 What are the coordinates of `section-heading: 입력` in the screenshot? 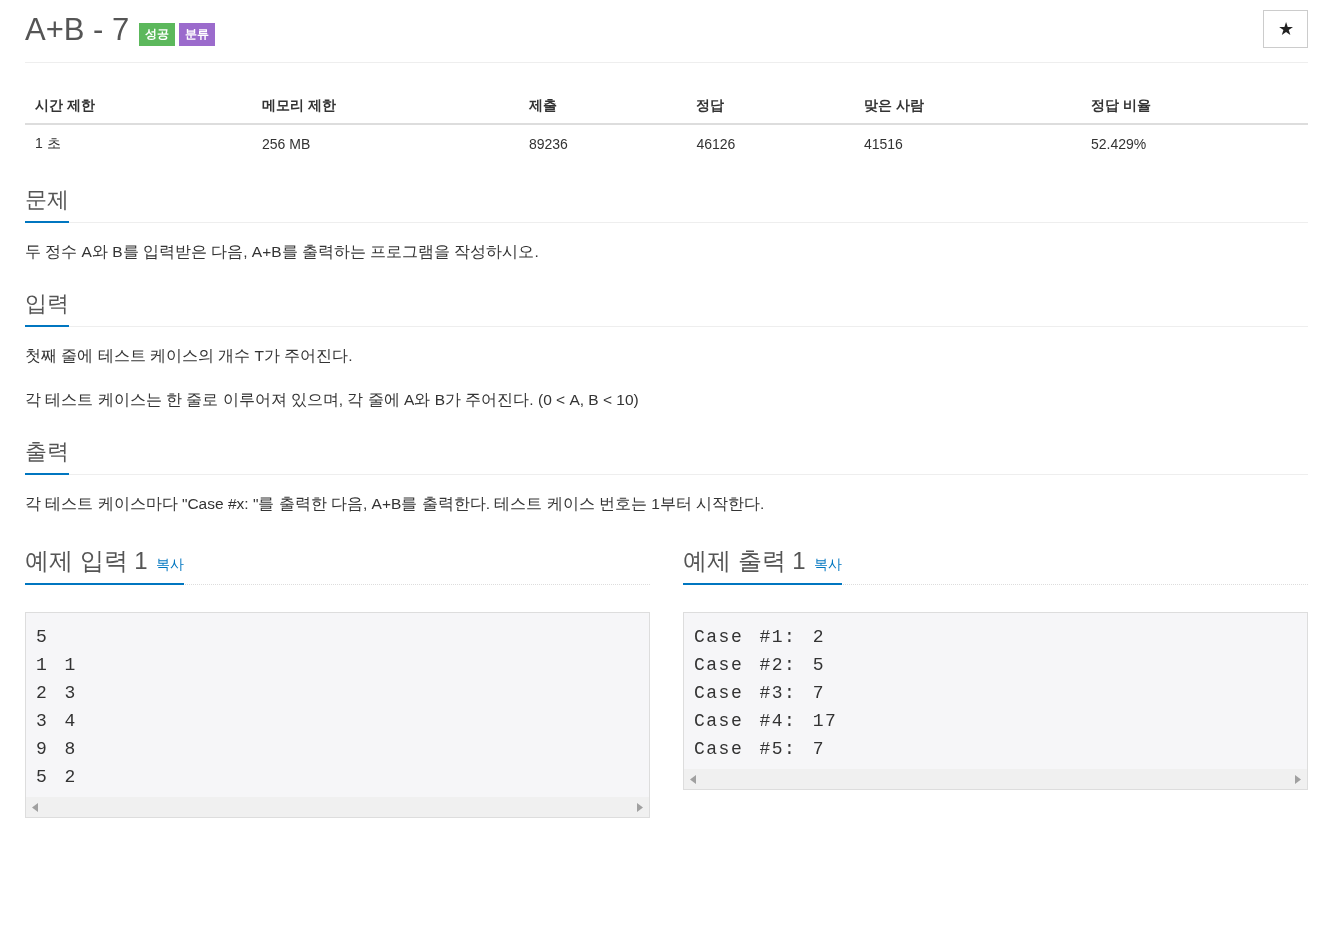 It's located at (47, 308).